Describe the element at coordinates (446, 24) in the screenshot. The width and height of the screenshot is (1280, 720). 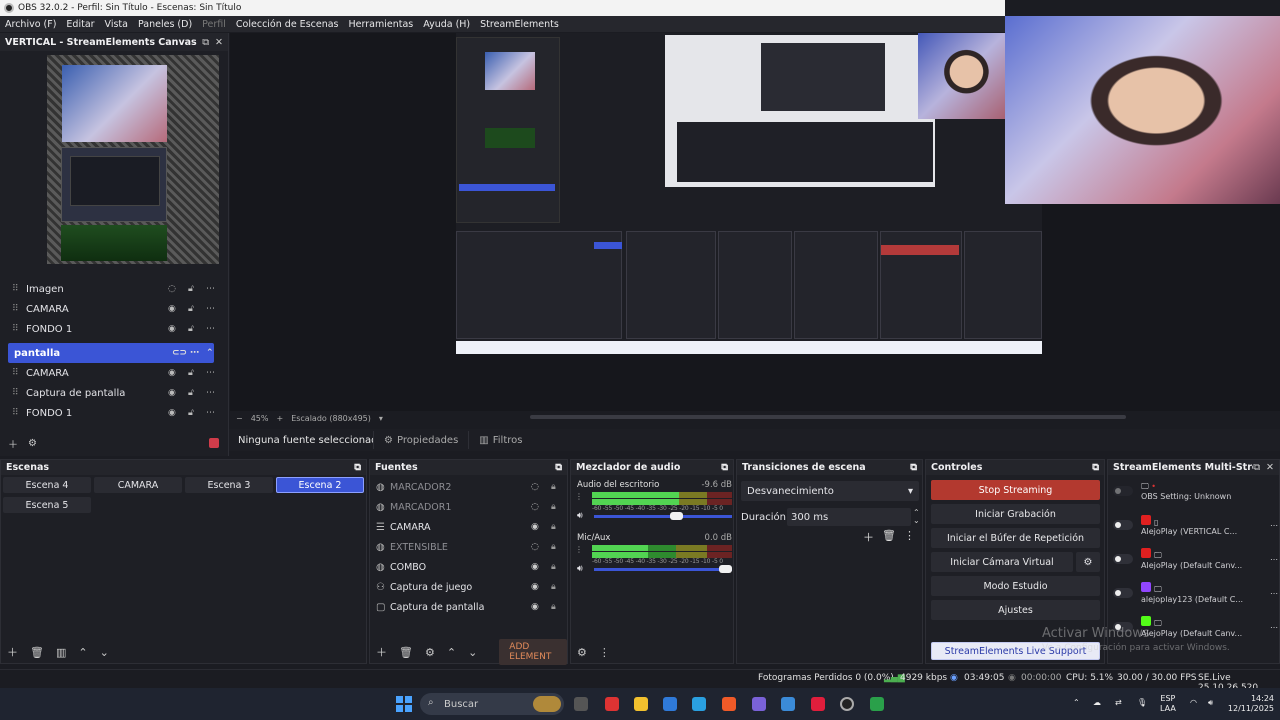
I see `menu-ayuda: Ayuda (H)` at that location.